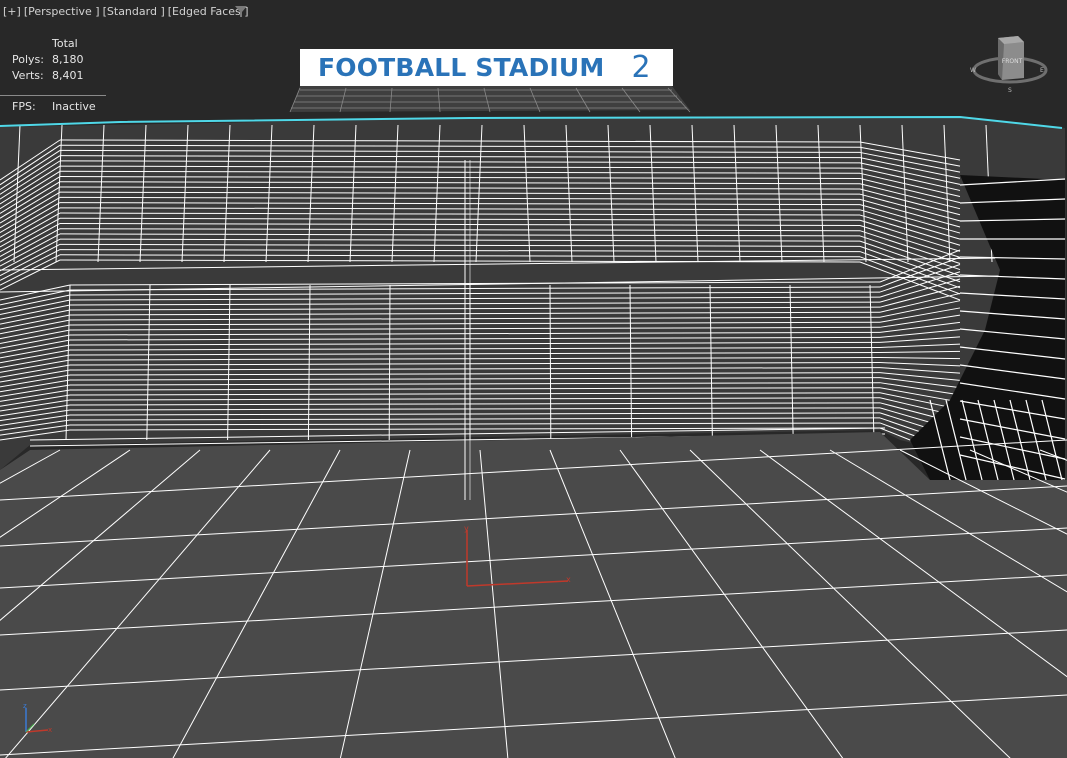 This screenshot has height=758, width=1067. What do you see at coordinates (68, 75) in the screenshot?
I see `verts-value: 8,401` at bounding box center [68, 75].